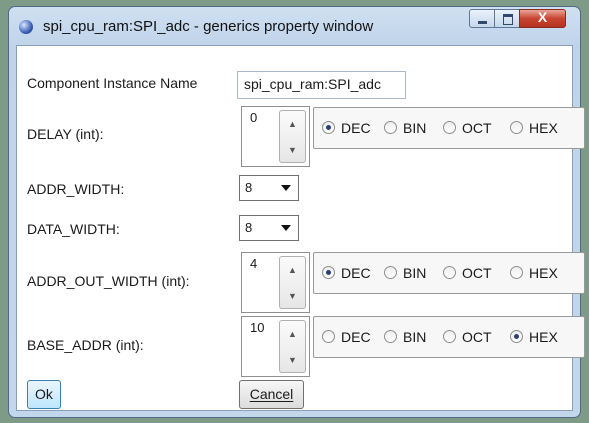 This screenshot has height=423, width=589. Describe the element at coordinates (482, 18) in the screenshot. I see `minimize-button` at that location.